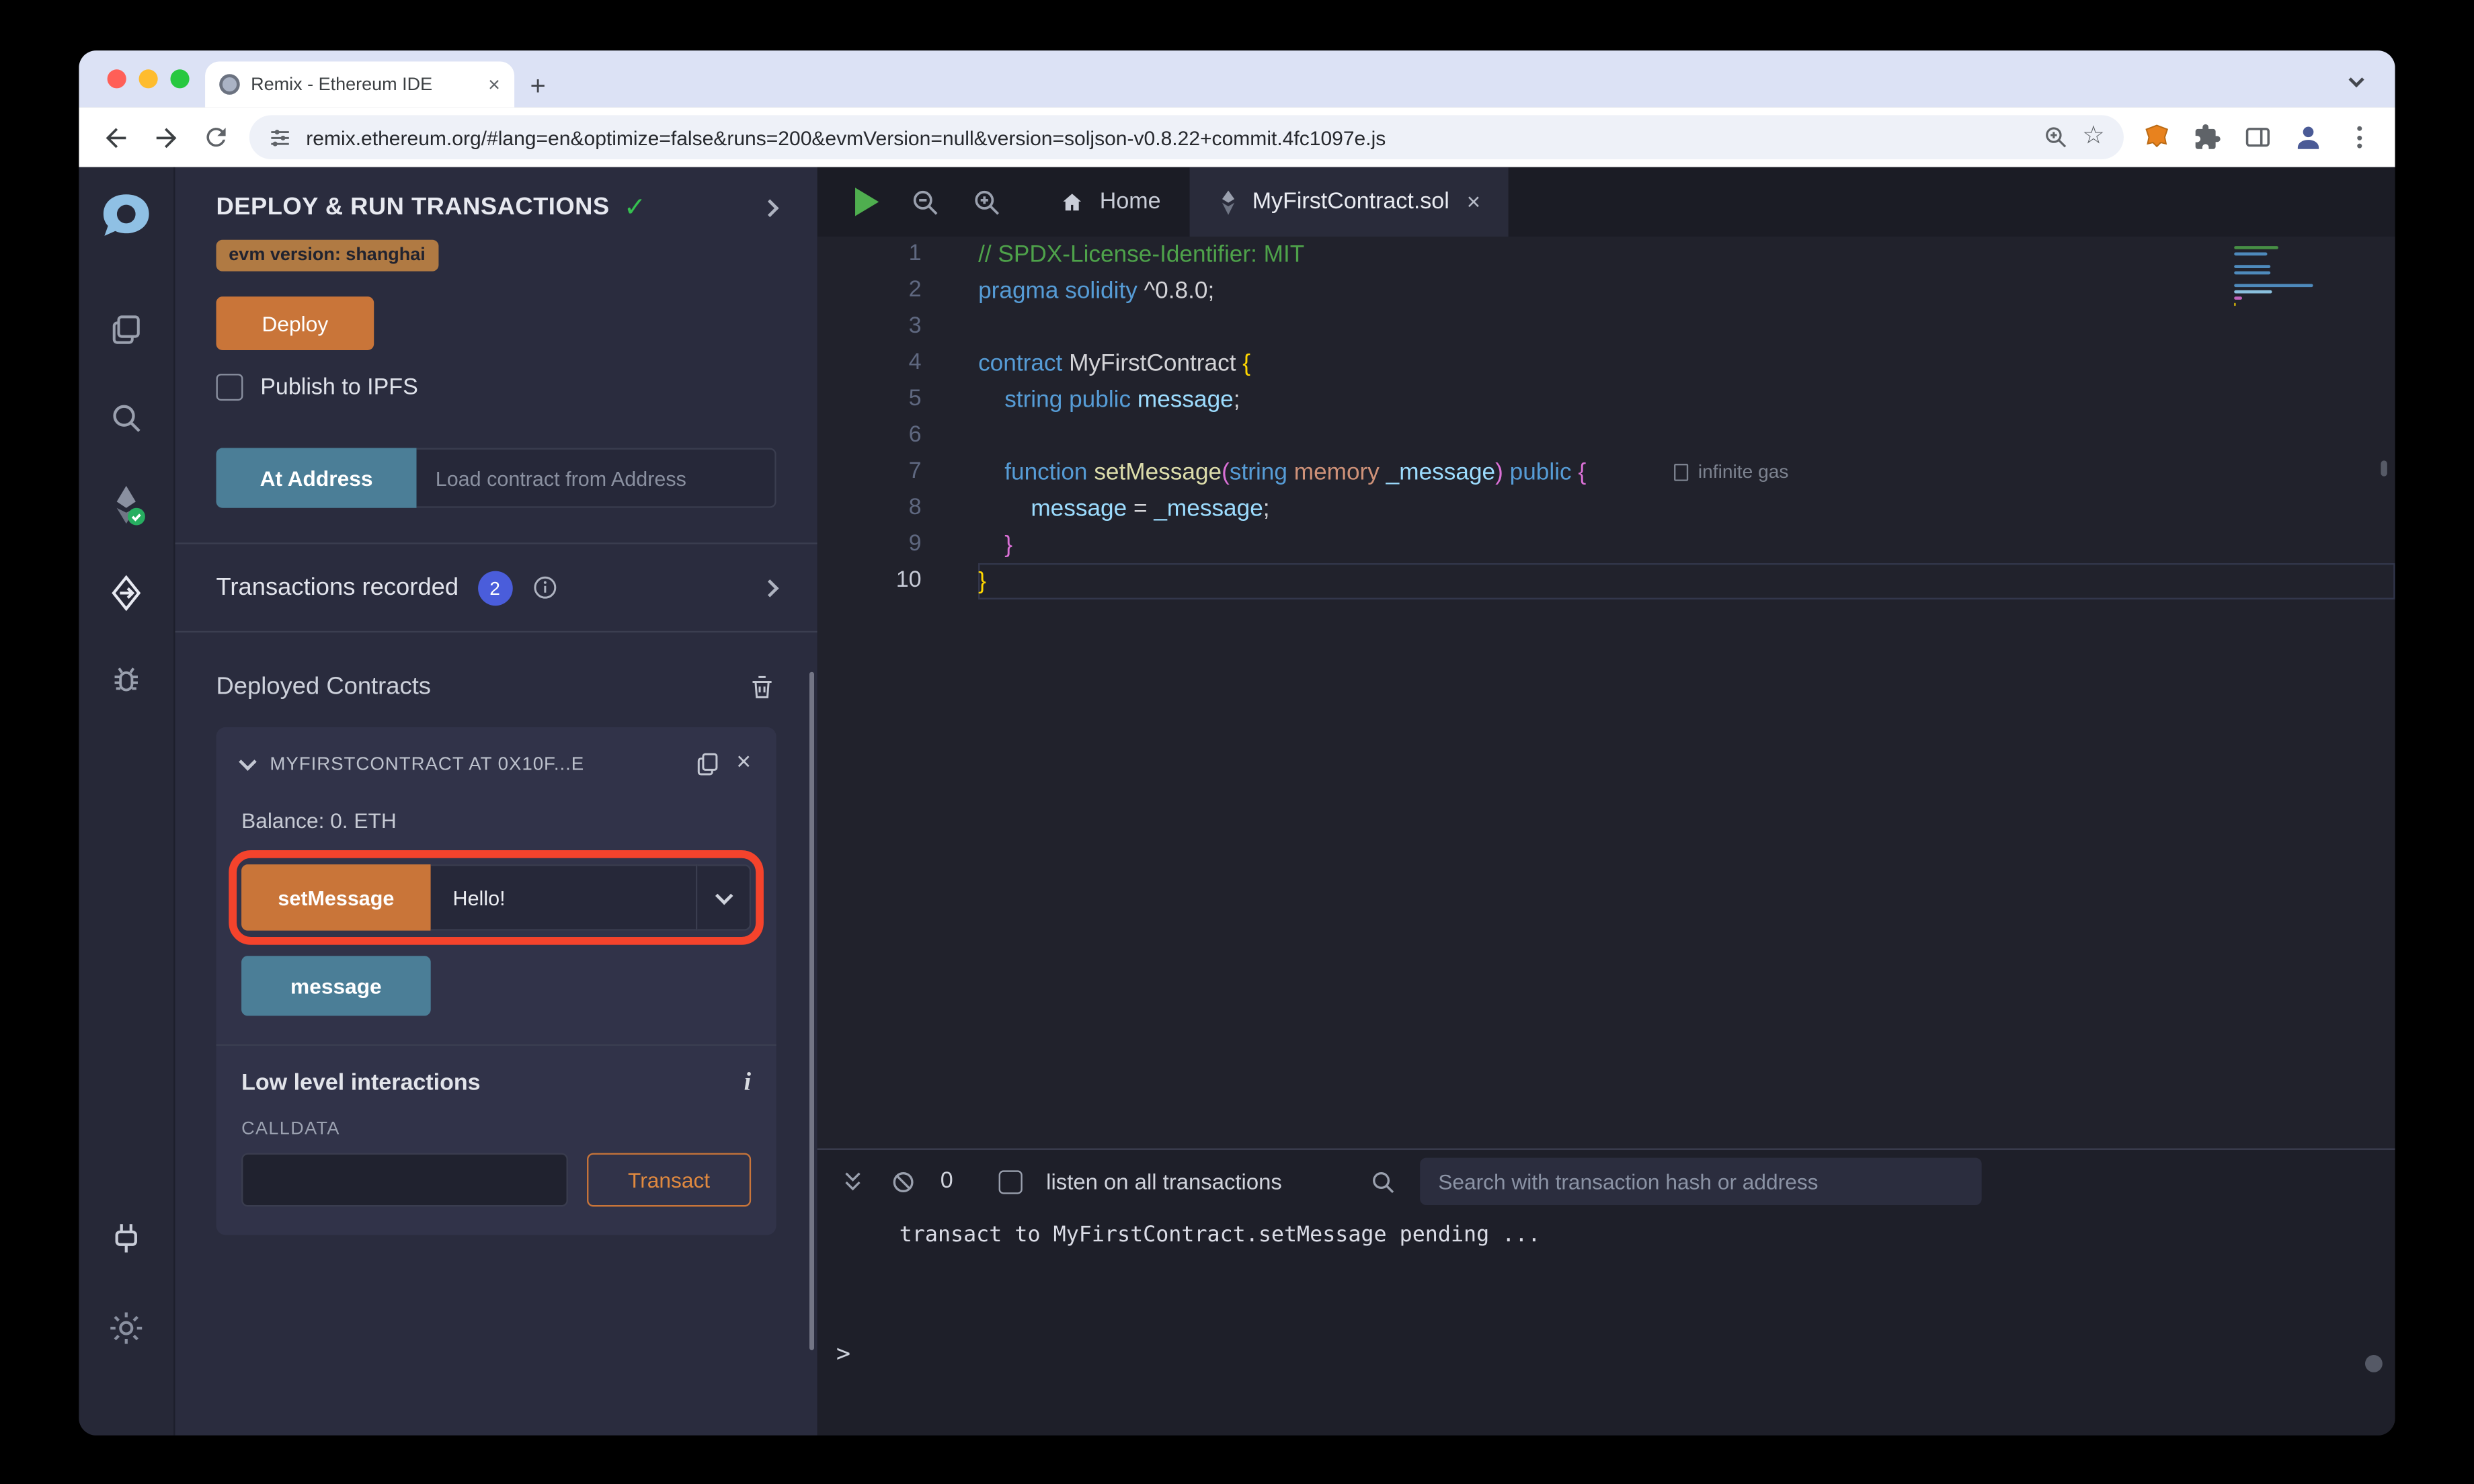 The height and width of the screenshot is (1484, 2474). What do you see at coordinates (2355, 79) in the screenshot?
I see `tab-search-button` at bounding box center [2355, 79].